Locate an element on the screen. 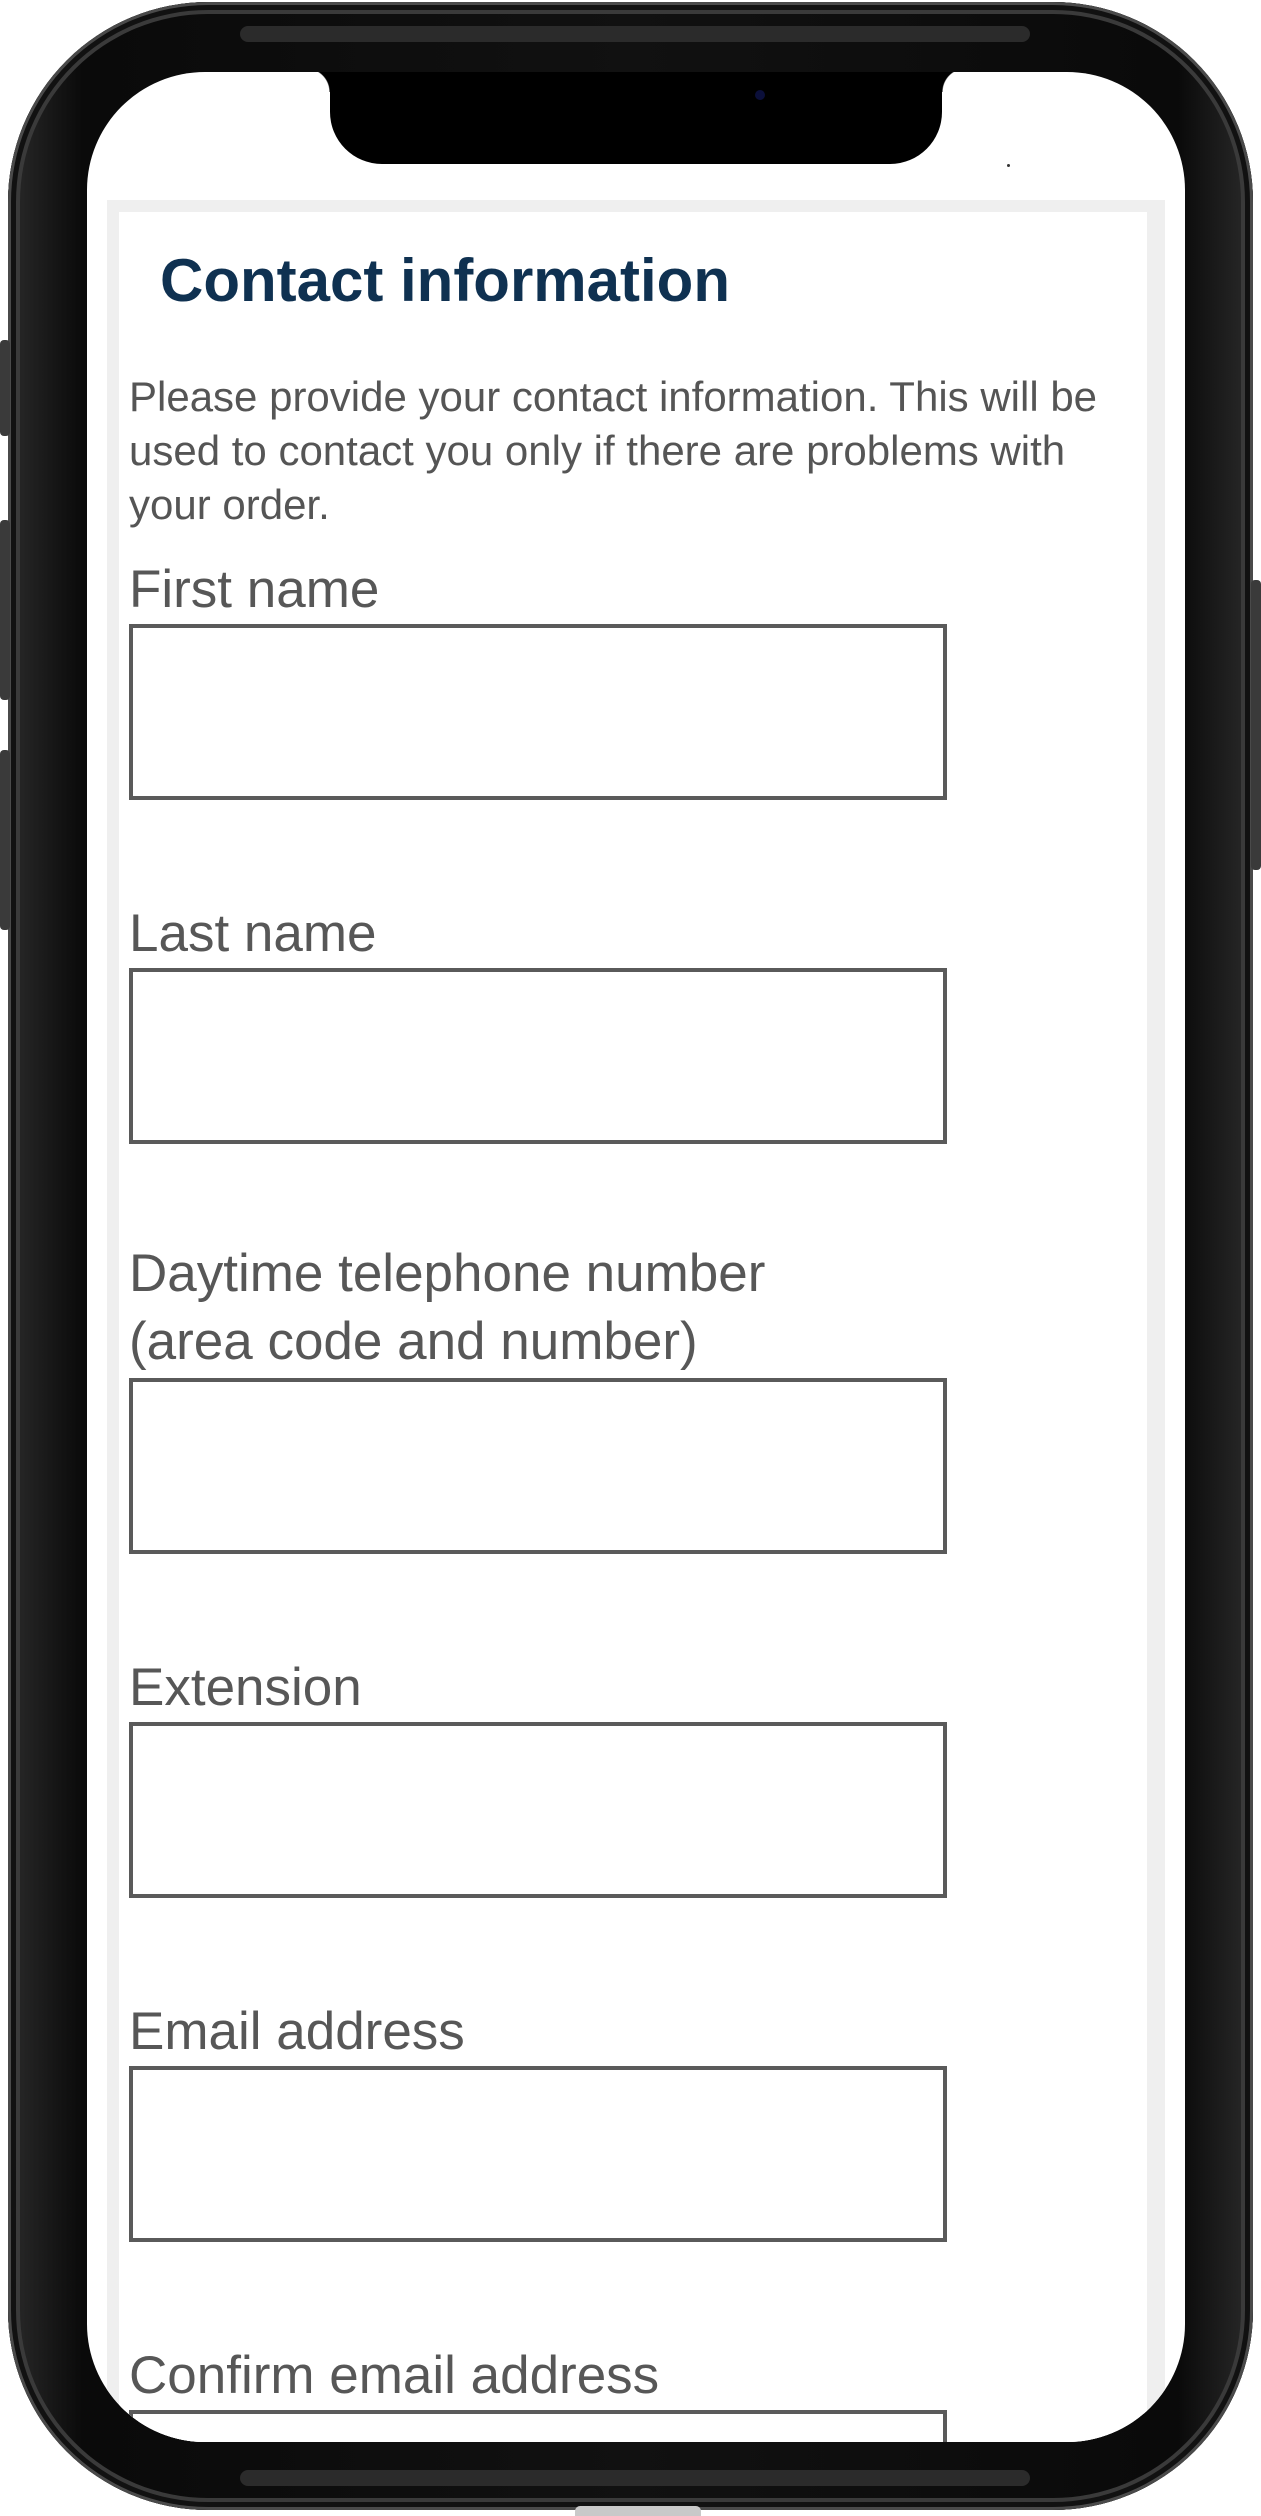  volume-down-button is located at coordinates (5, 840).